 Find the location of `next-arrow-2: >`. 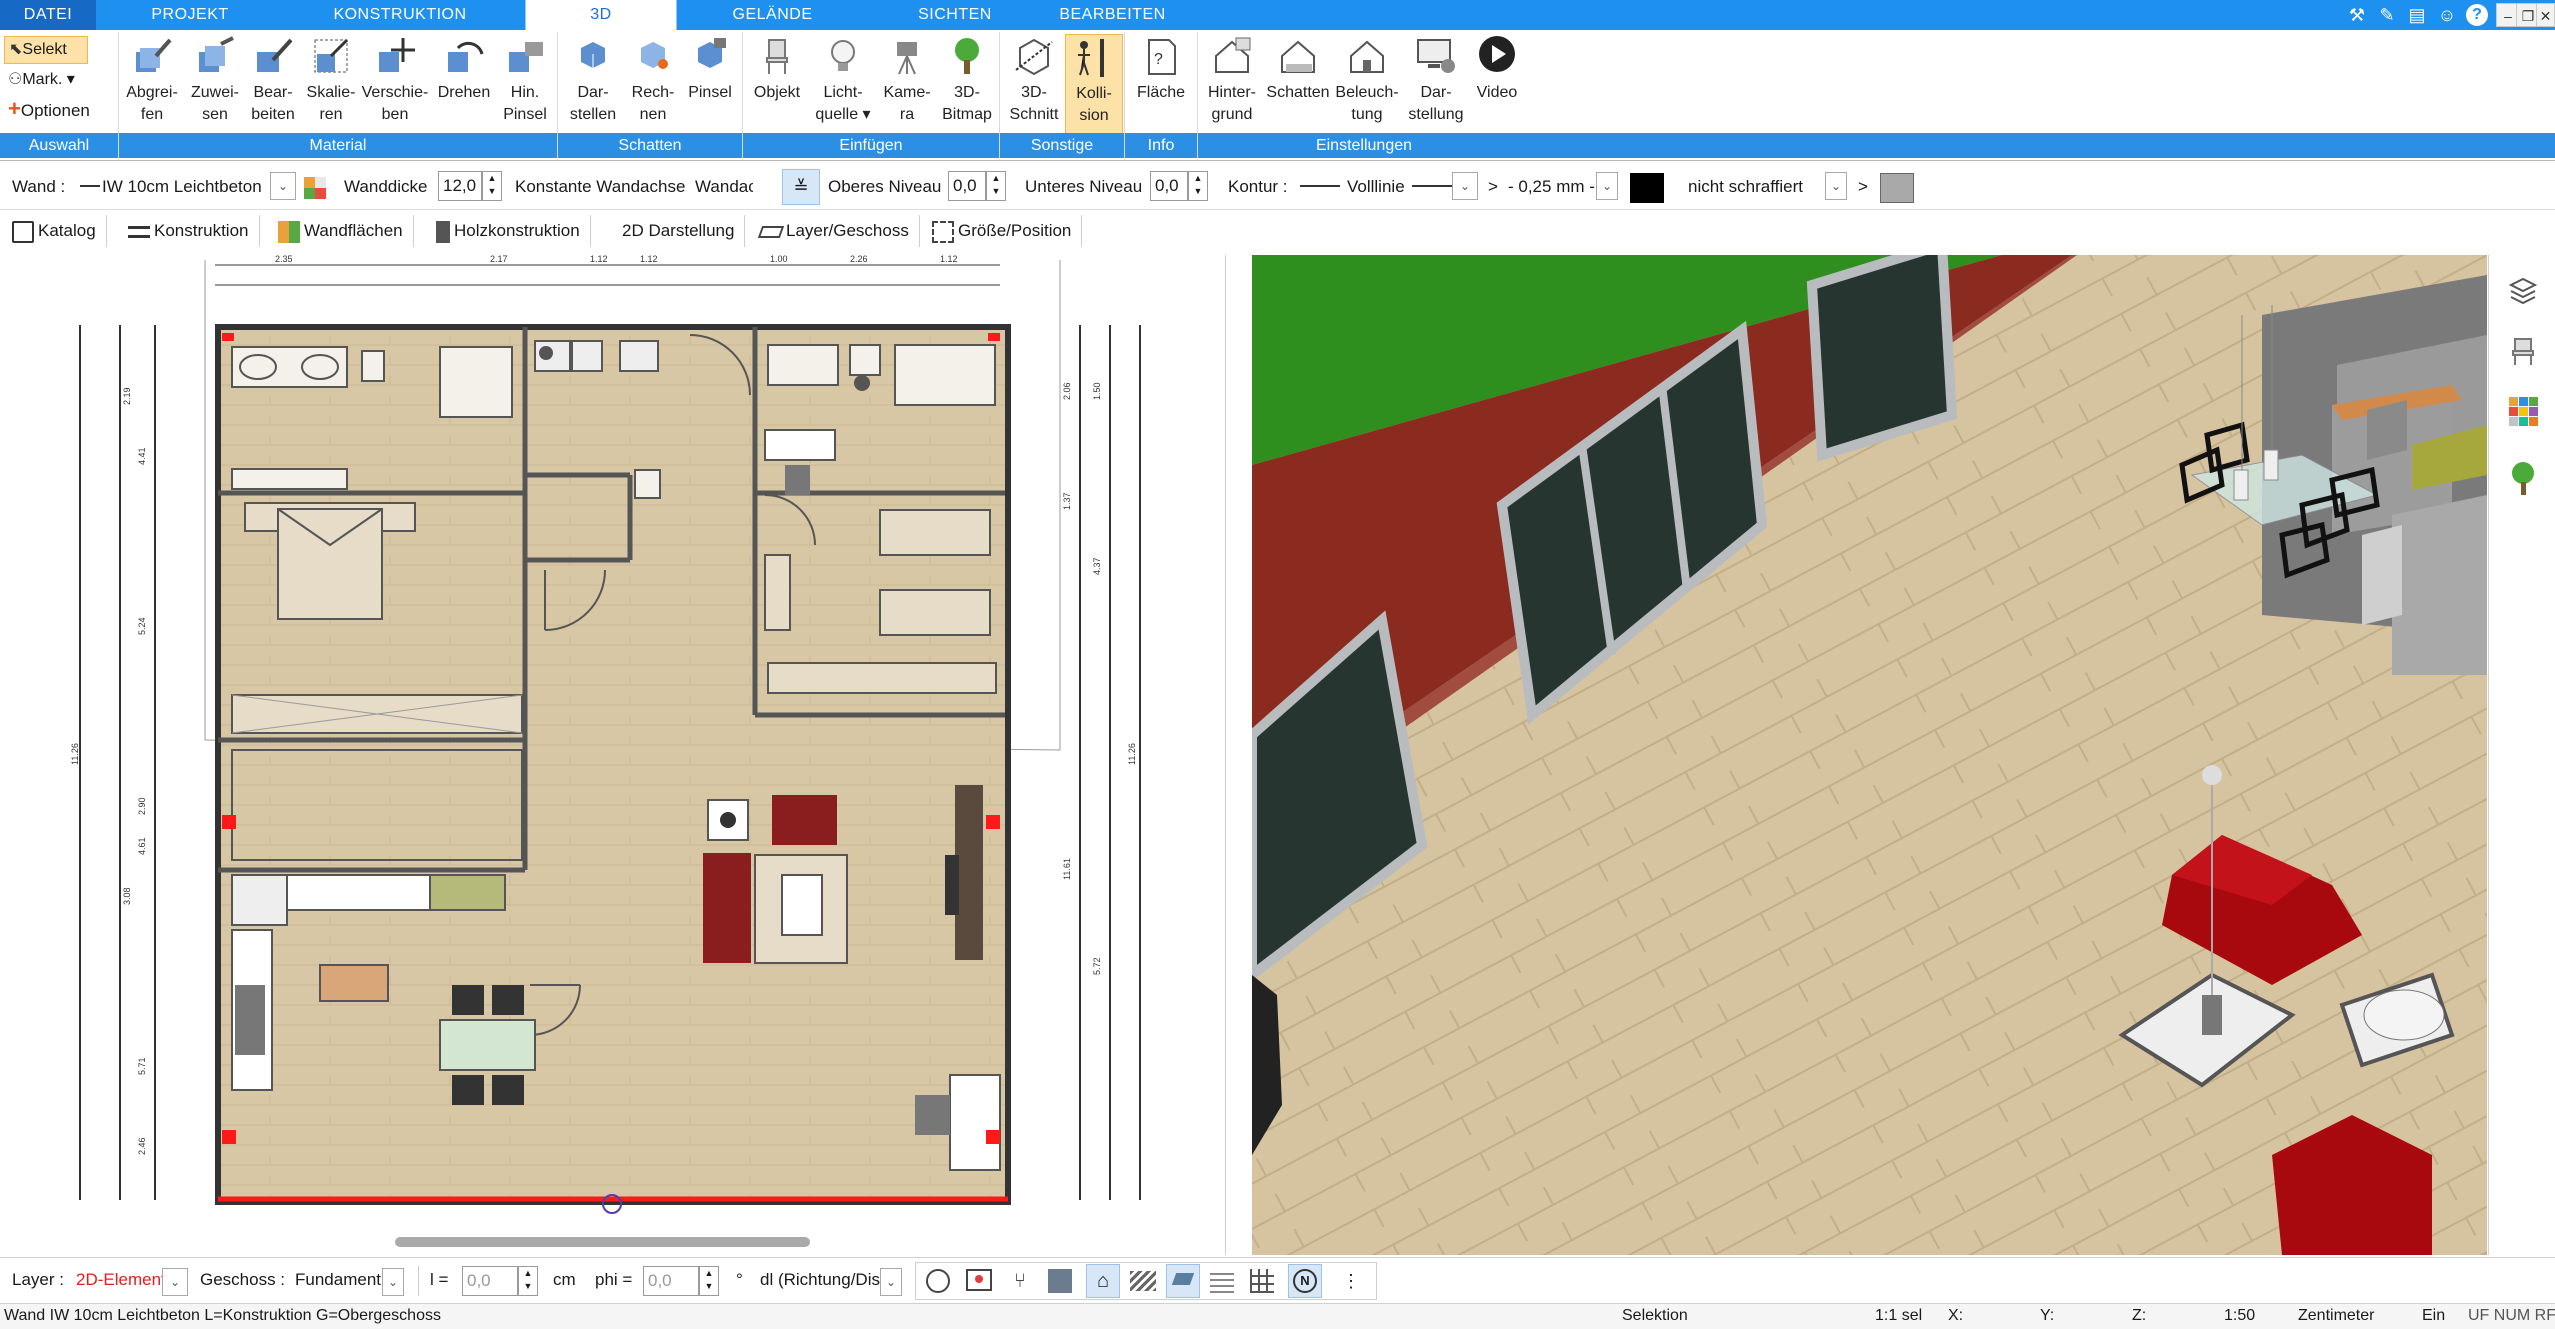

next-arrow-2: > is located at coordinates (1863, 187).